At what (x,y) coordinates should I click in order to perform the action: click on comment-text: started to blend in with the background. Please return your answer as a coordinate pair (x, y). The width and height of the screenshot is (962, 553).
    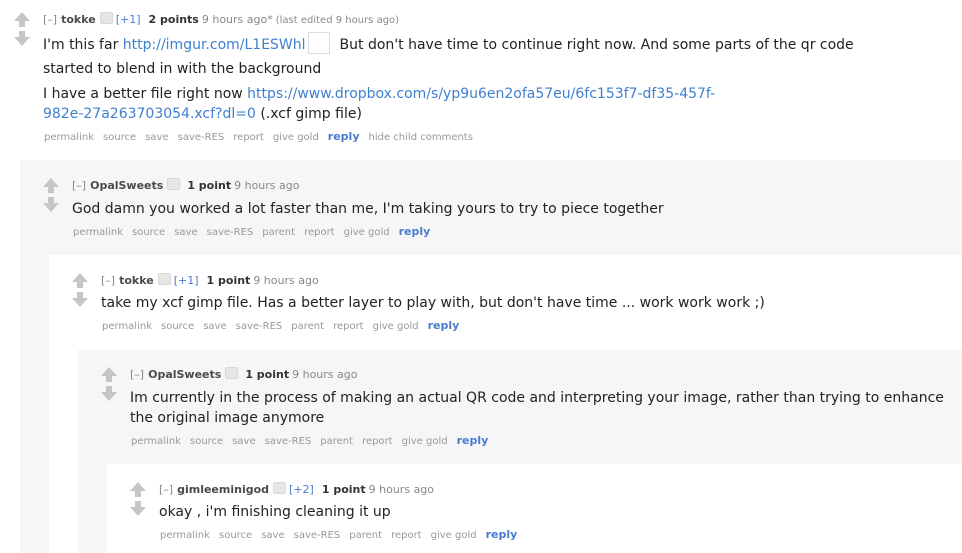
    Looking at the image, I should click on (182, 69).